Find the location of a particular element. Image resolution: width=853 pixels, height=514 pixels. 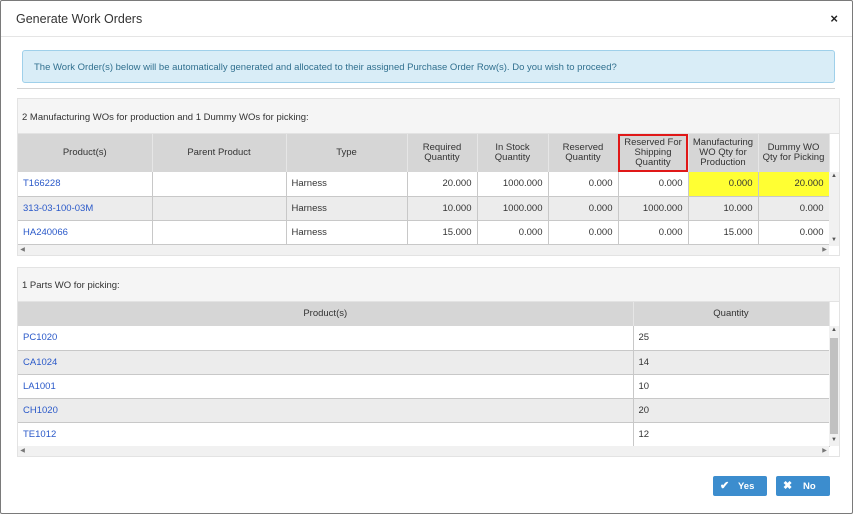

column-header-required-quantity: Required Quantity is located at coordinates (442, 153).